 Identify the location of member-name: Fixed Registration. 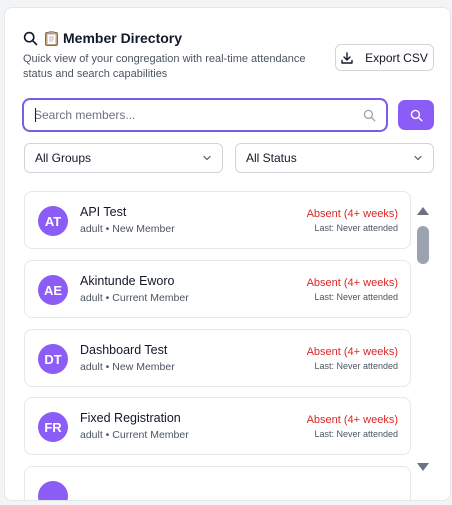
(130, 418).